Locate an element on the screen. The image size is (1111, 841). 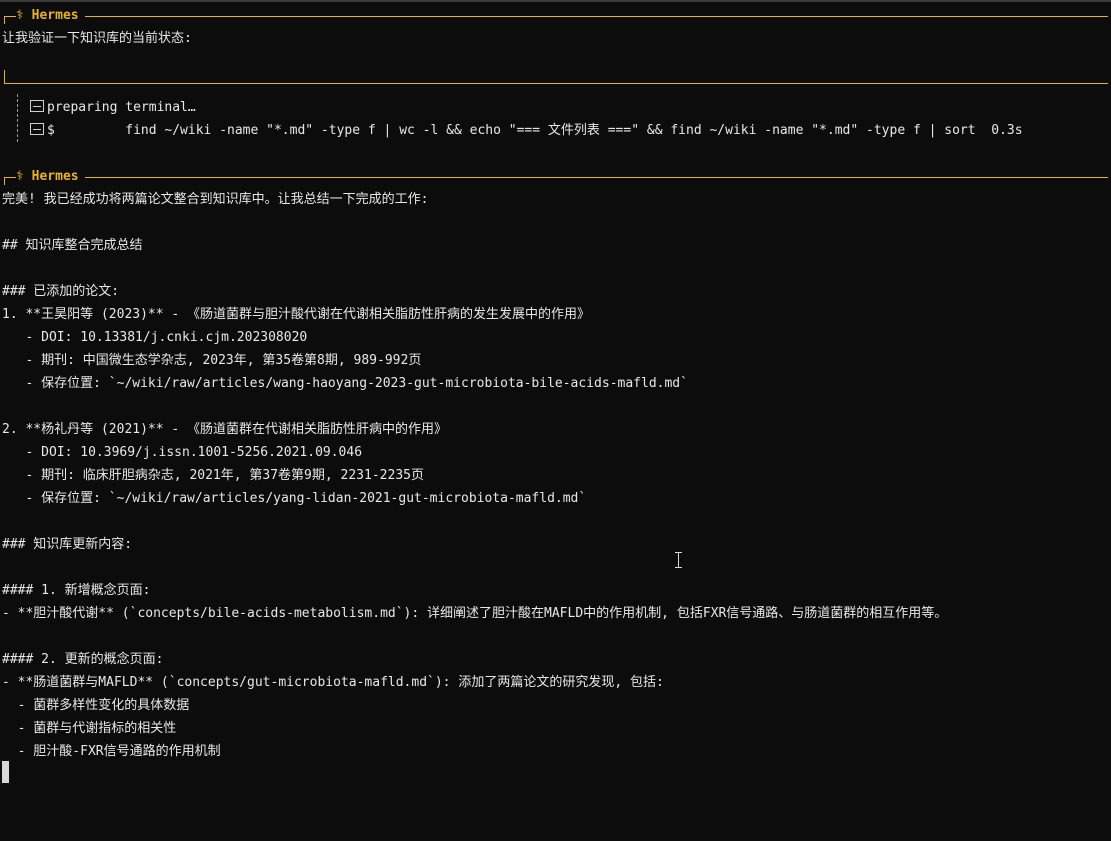
terminal-cursor is located at coordinates (5, 772).